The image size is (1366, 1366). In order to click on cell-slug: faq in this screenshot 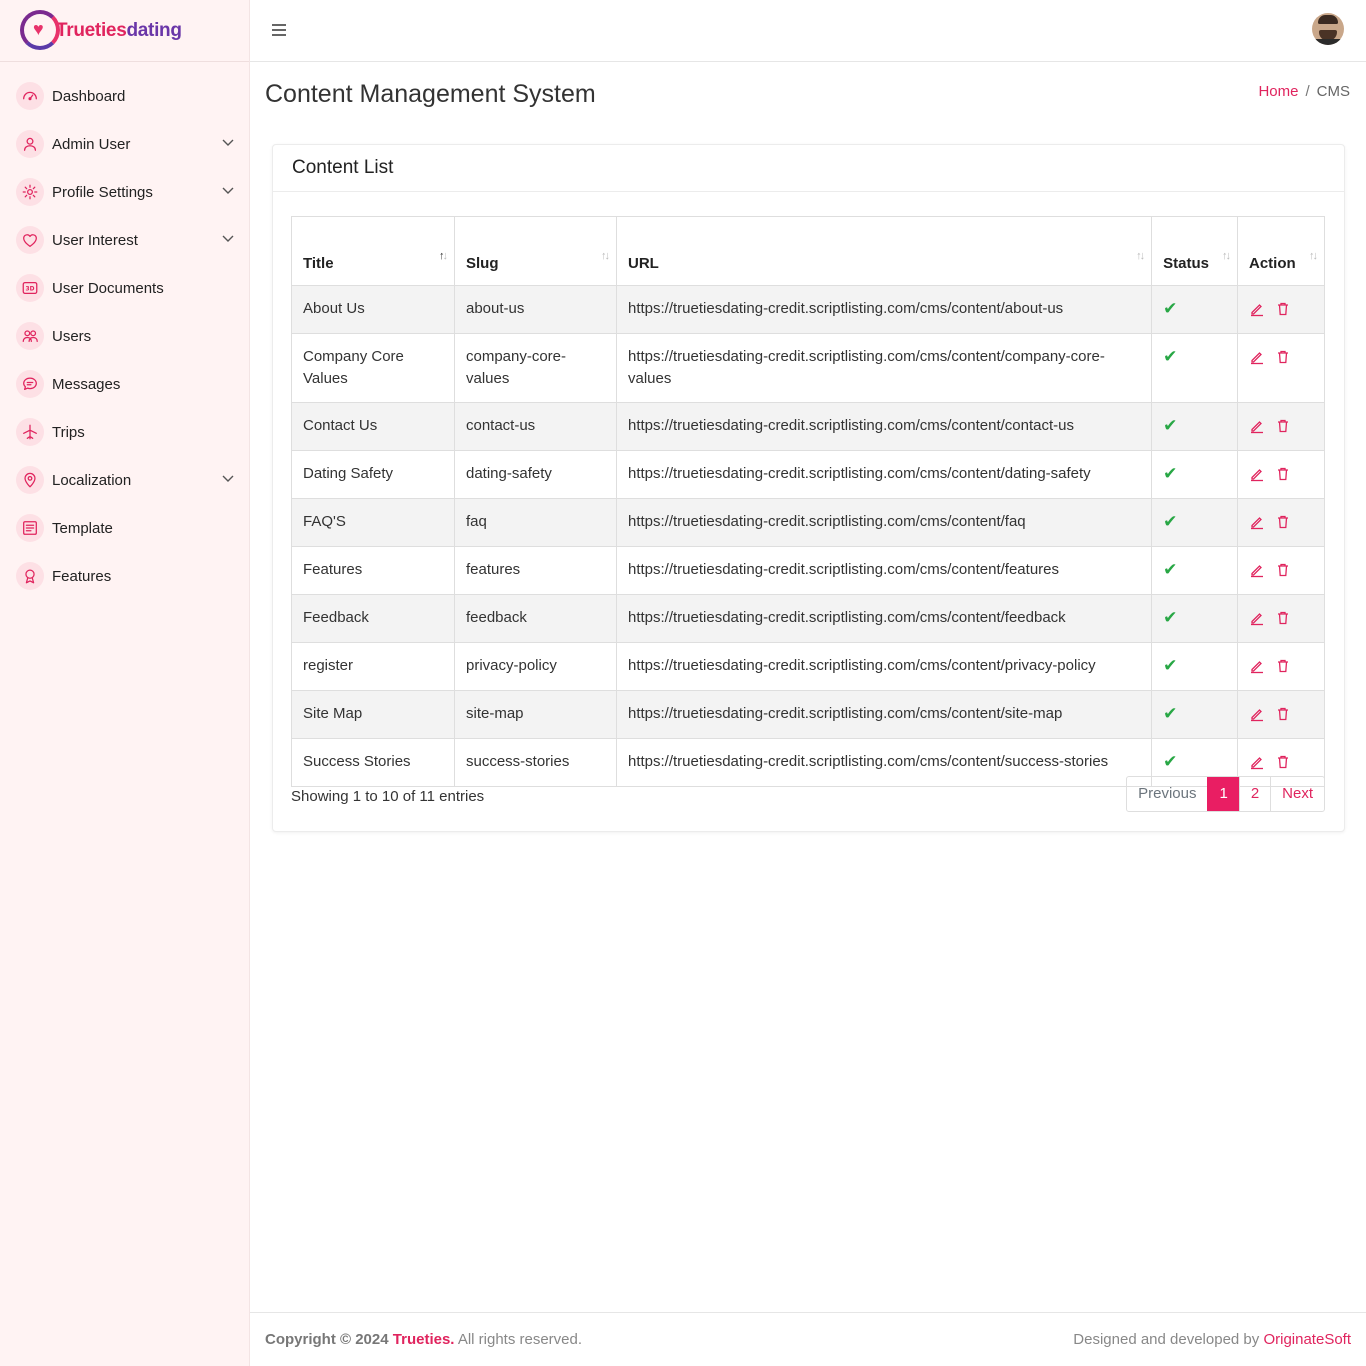, I will do `click(535, 522)`.